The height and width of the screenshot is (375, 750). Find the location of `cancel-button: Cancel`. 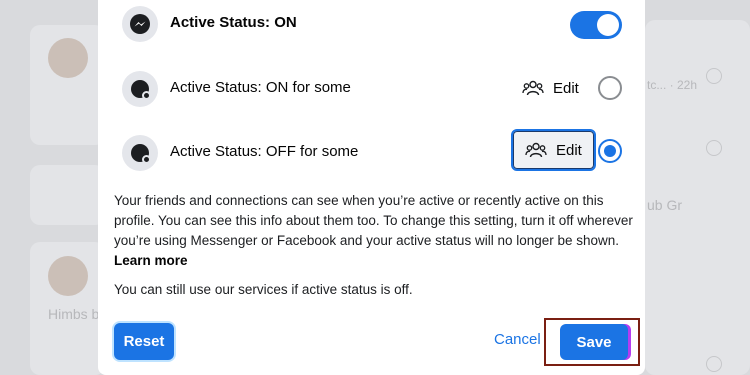

cancel-button: Cancel is located at coordinates (517, 339).